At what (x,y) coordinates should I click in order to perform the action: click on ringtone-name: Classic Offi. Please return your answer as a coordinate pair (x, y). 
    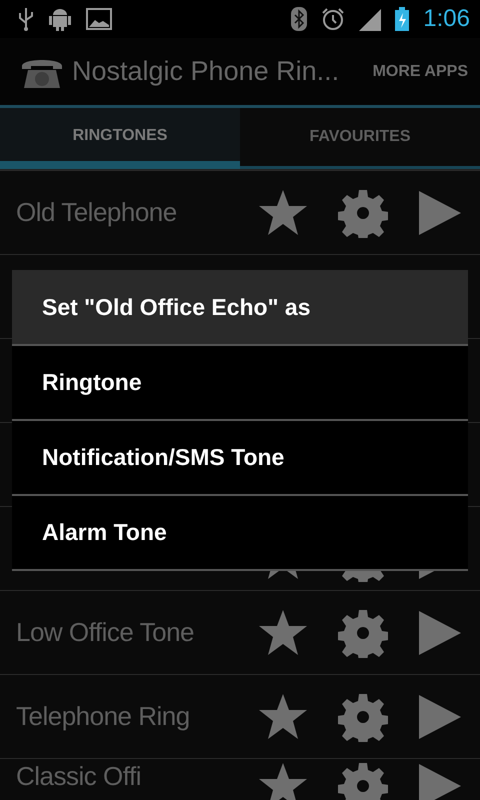
    Looking at the image, I should click on (137, 776).